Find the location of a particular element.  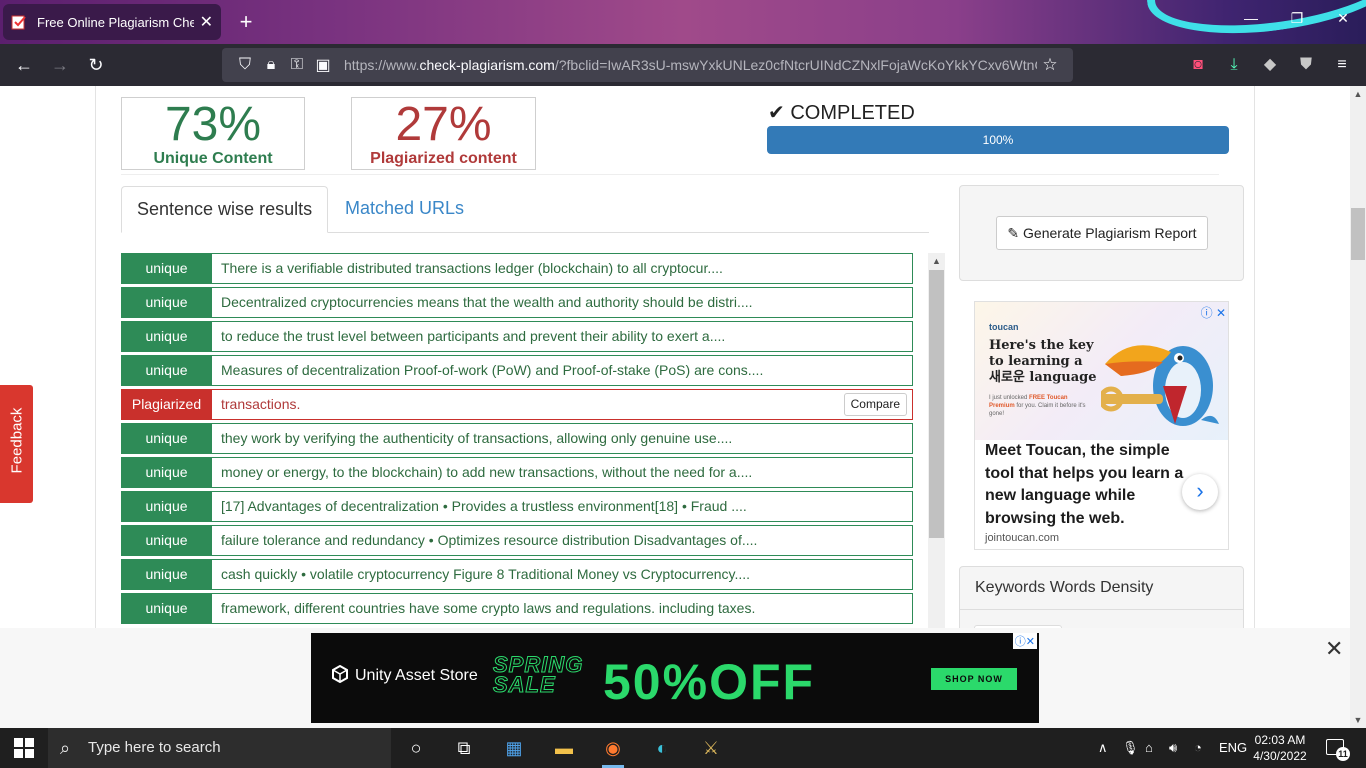

progress-text: 100% is located at coordinates (998, 140).